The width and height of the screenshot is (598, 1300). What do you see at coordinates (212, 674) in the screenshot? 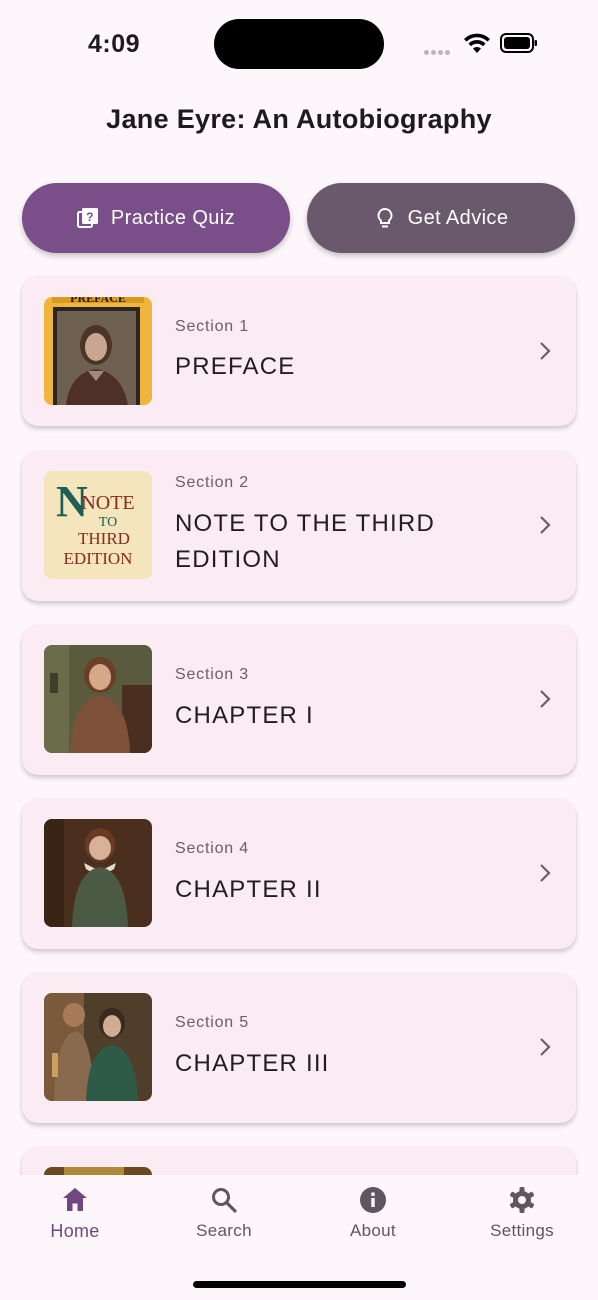
I see `section-label: Section 3` at bounding box center [212, 674].